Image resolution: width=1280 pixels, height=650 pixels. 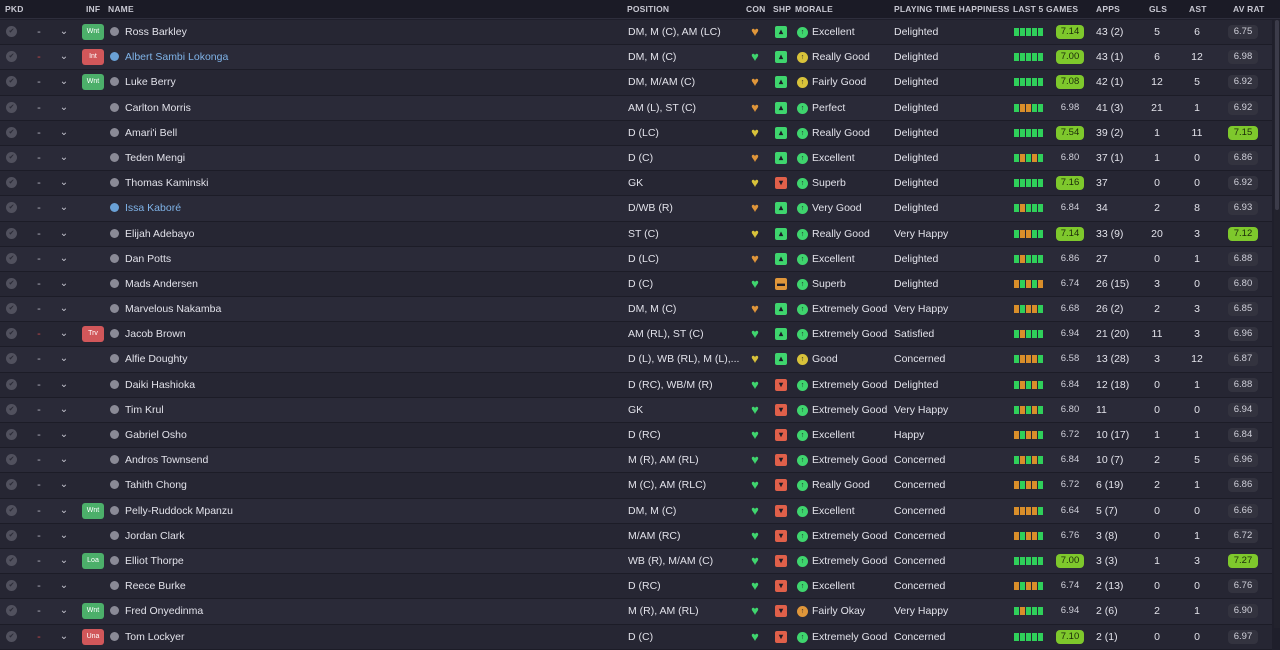 I want to click on col-inf: INF, so click(x=93, y=9).